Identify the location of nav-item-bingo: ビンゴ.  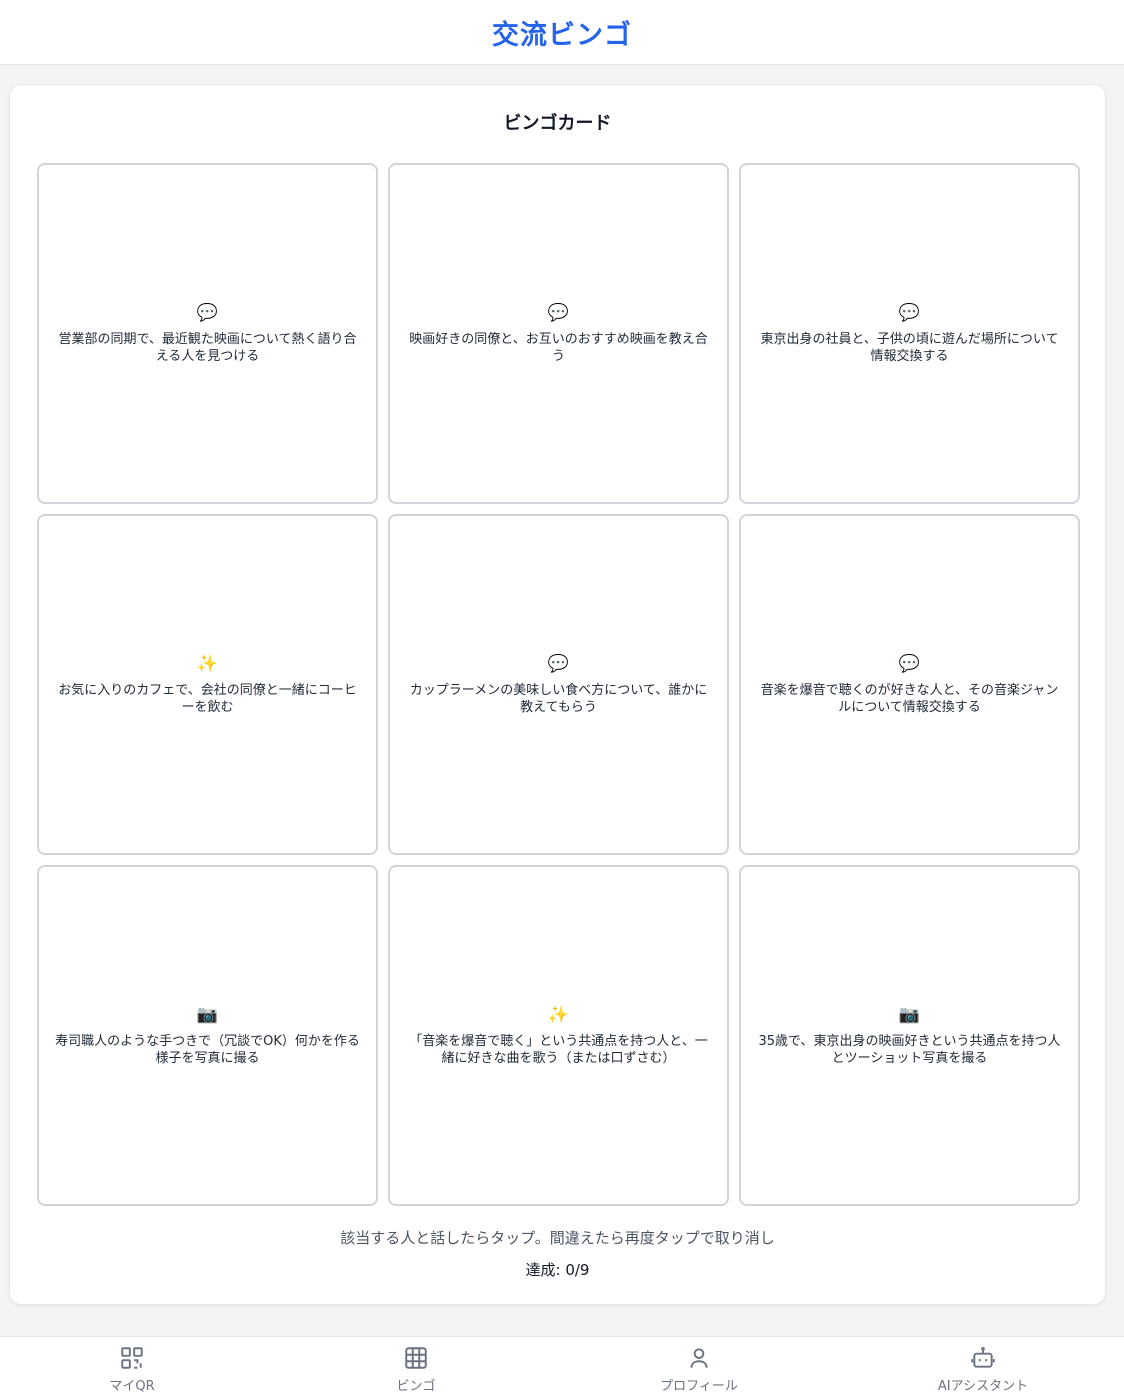
(416, 1372).